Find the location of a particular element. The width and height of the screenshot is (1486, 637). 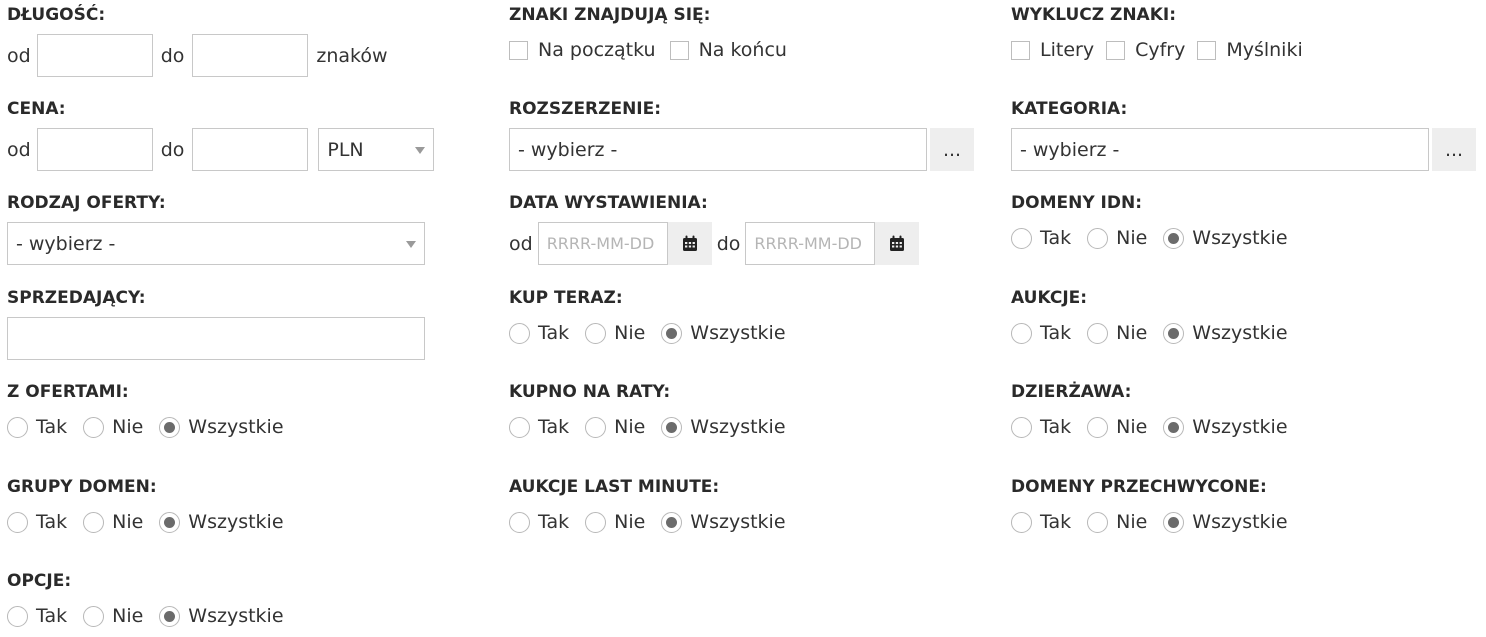

auctions-all-radio is located at coordinates (1174, 333).